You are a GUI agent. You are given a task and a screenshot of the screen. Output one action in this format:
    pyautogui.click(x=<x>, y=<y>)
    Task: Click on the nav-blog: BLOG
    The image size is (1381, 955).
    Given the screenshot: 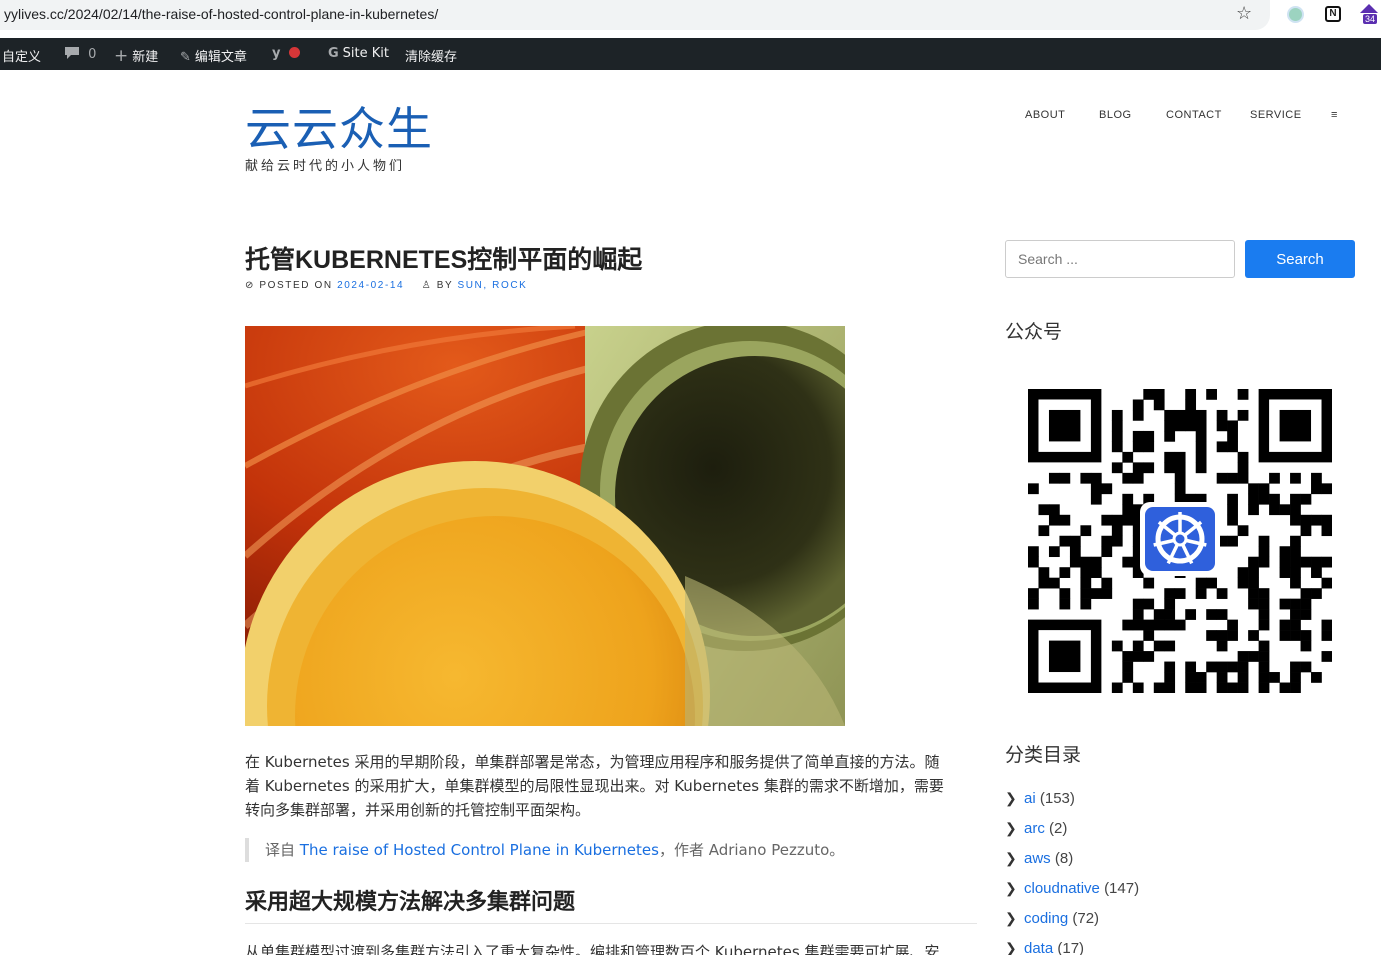 What is the action you would take?
    pyautogui.click(x=1115, y=115)
    